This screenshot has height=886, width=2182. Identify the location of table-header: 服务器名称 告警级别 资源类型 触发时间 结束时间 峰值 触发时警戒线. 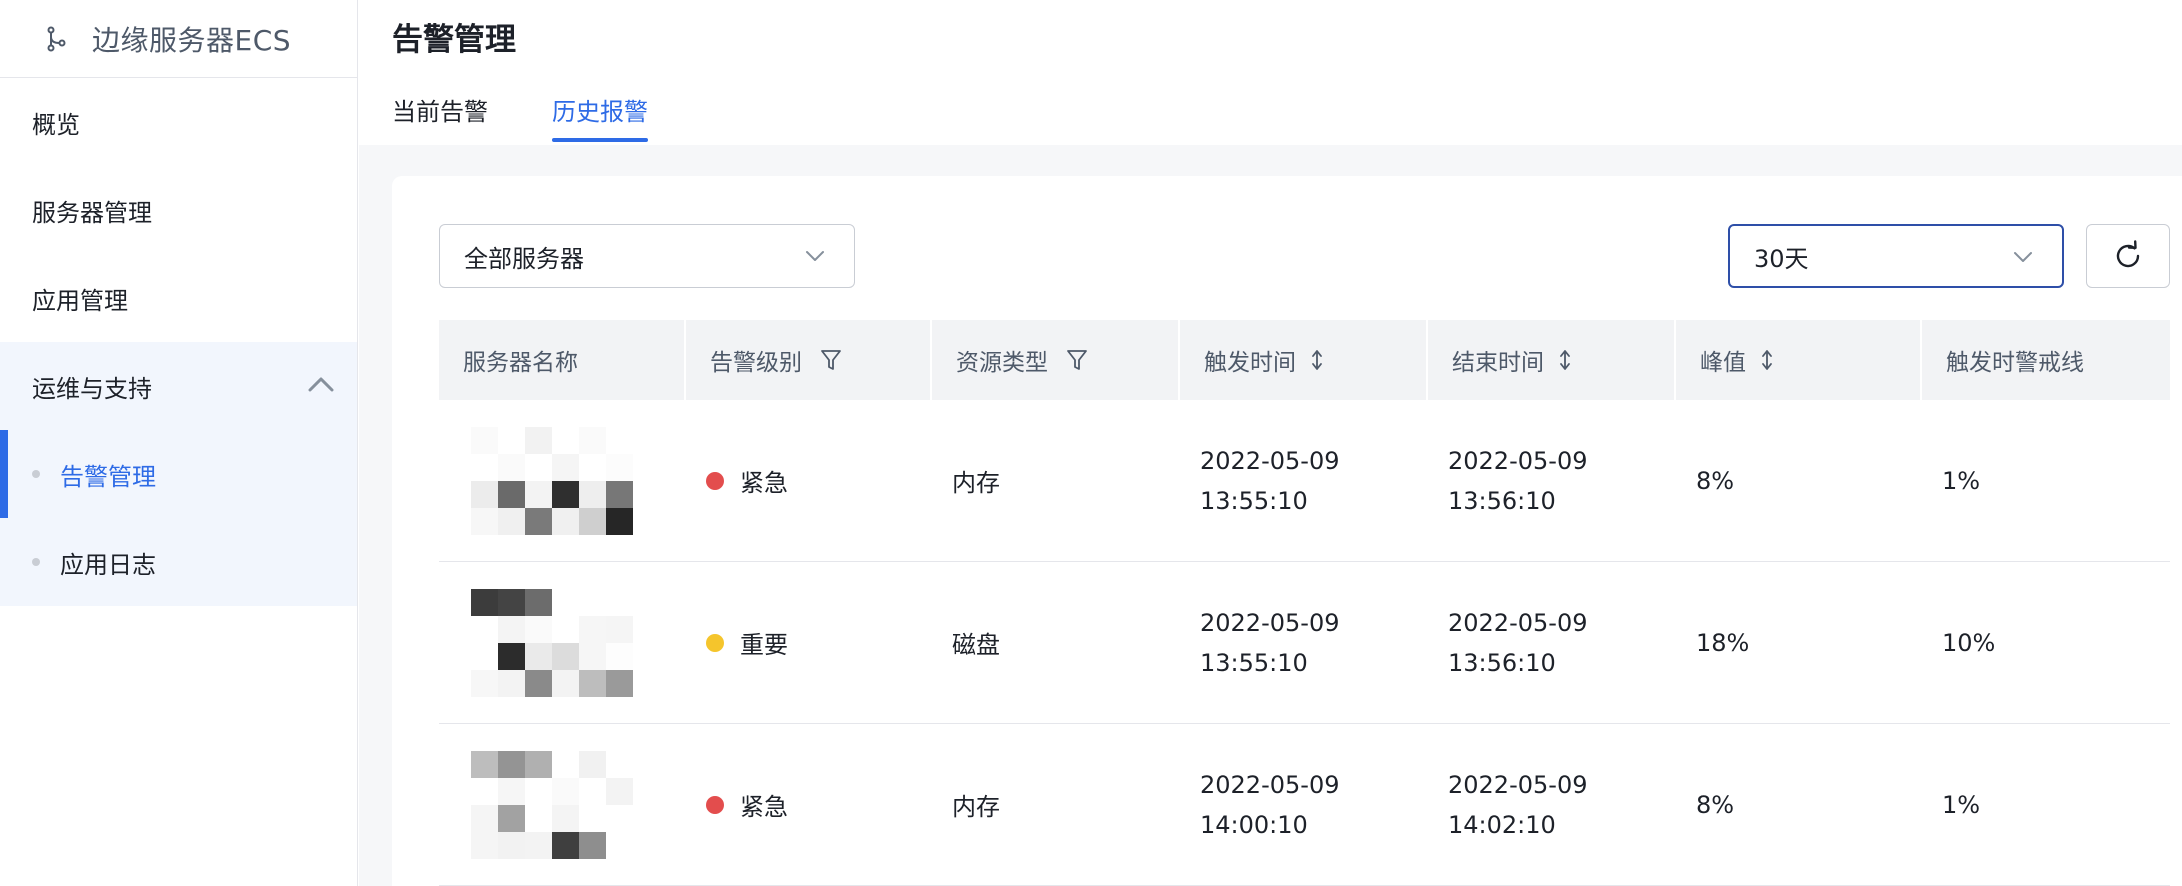
(1304, 360).